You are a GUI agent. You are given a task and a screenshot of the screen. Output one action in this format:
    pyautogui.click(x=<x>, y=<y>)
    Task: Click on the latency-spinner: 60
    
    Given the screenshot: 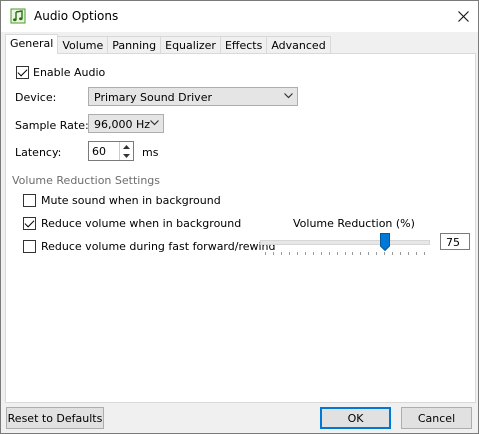 What is the action you would take?
    pyautogui.click(x=111, y=151)
    